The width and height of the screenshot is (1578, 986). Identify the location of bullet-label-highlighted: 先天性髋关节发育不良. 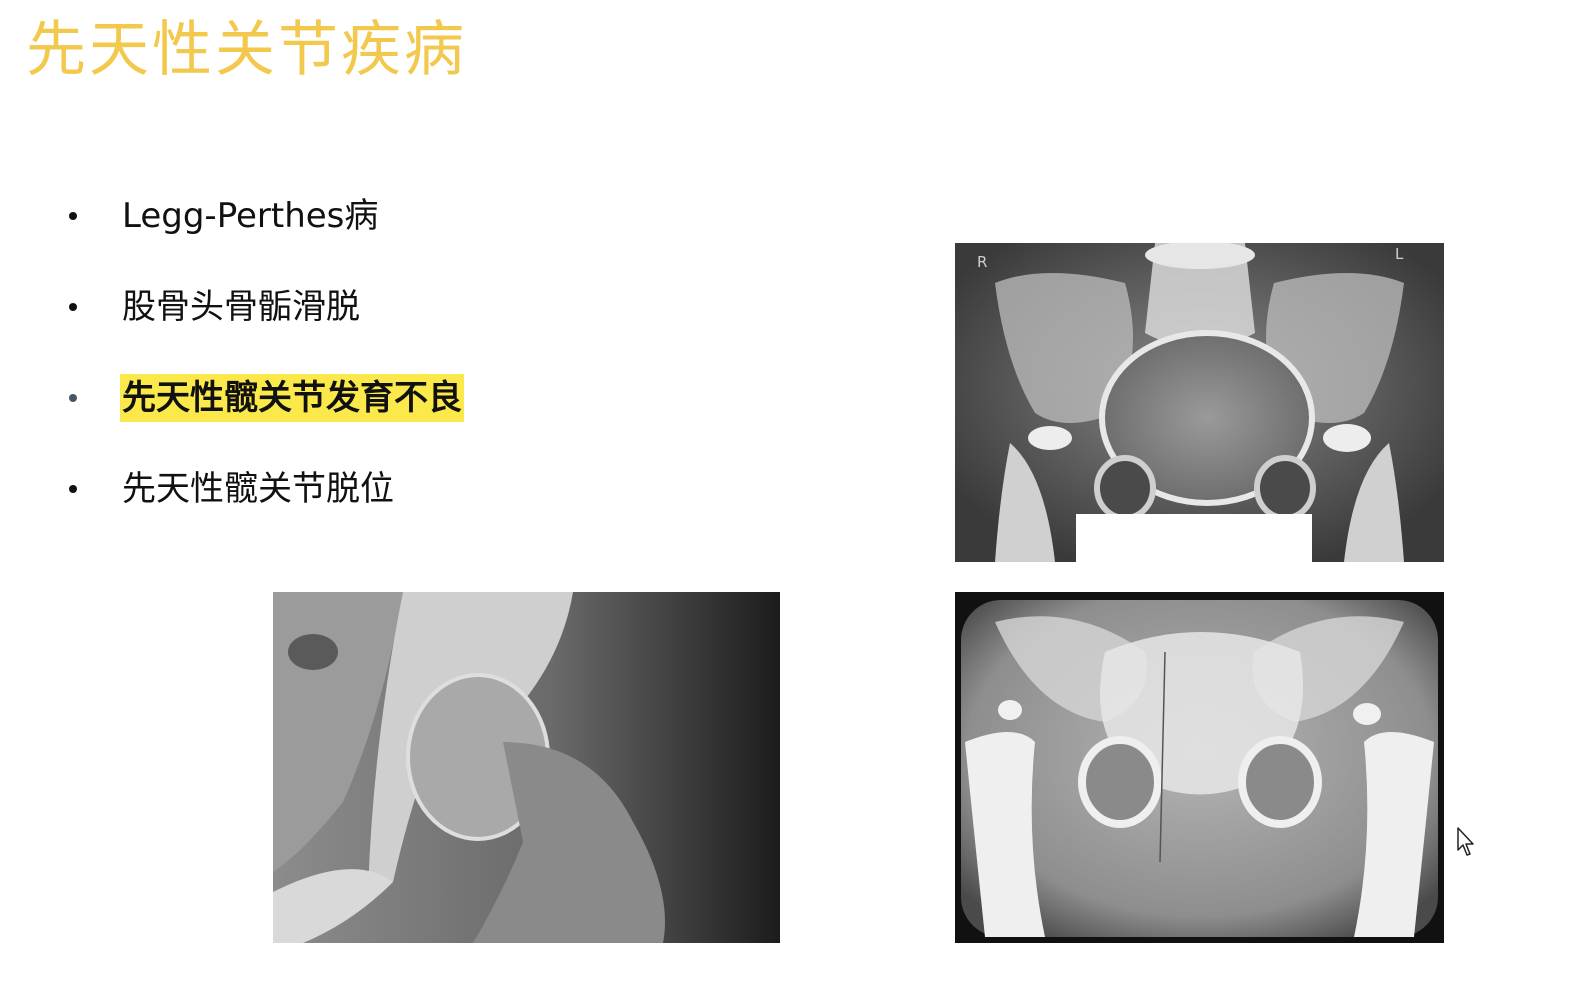
(292, 397).